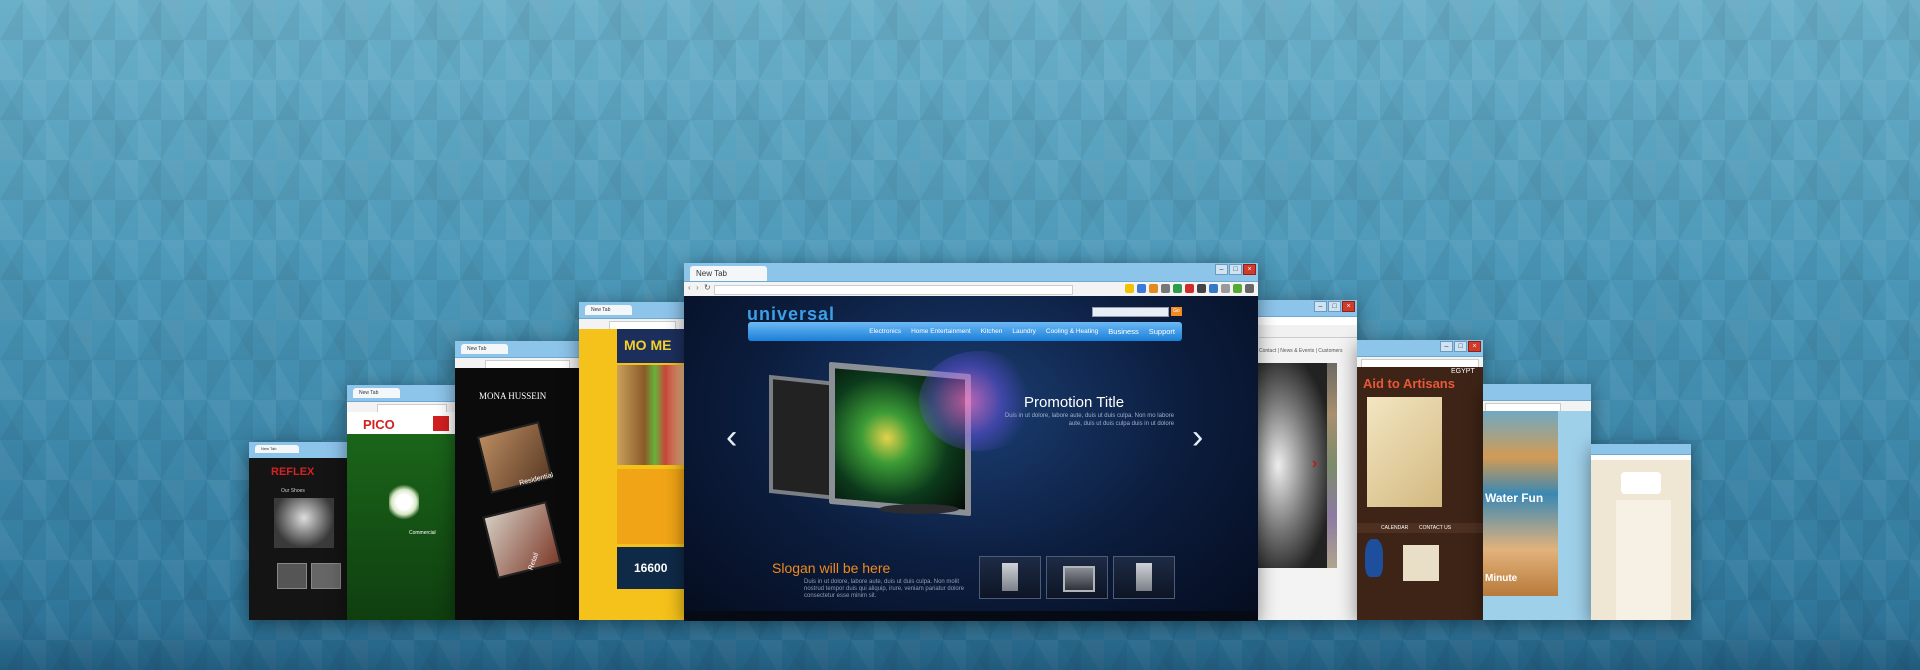 This screenshot has height=670, width=1920. I want to click on promo-panel, so click(651, 506).